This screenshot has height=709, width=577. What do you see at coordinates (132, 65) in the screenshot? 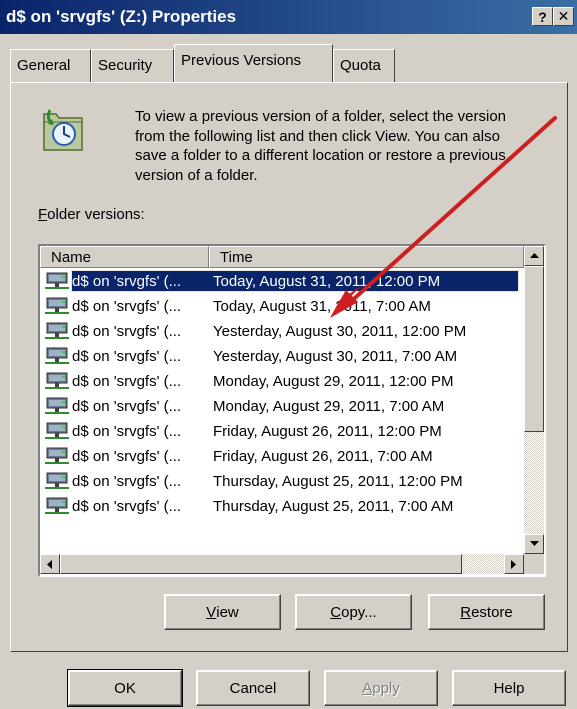
I see `tab-security: Security` at bounding box center [132, 65].